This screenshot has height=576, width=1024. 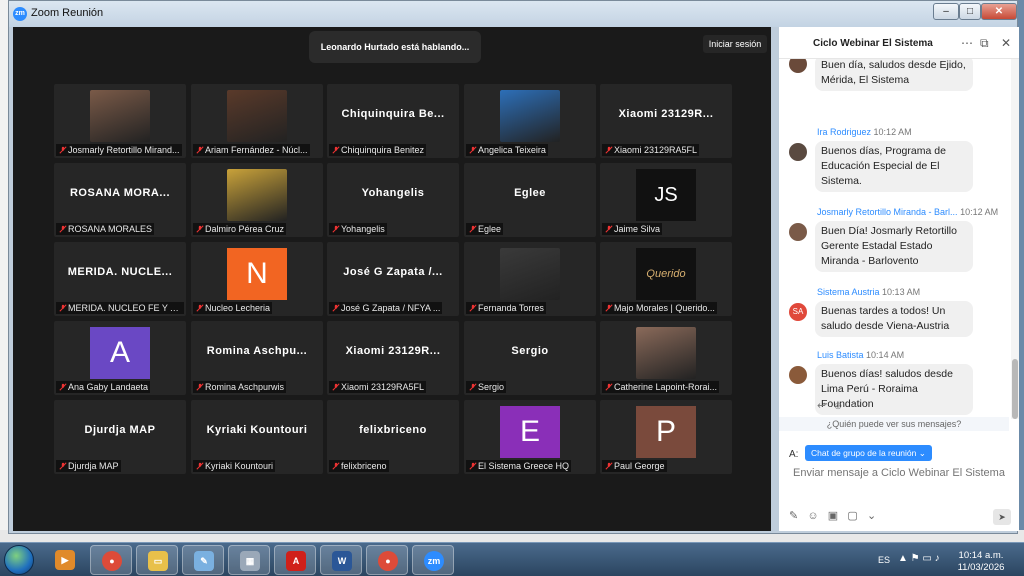 What do you see at coordinates (871, 516) in the screenshot?
I see `chevron-down-icon: ⌄` at bounding box center [871, 516].